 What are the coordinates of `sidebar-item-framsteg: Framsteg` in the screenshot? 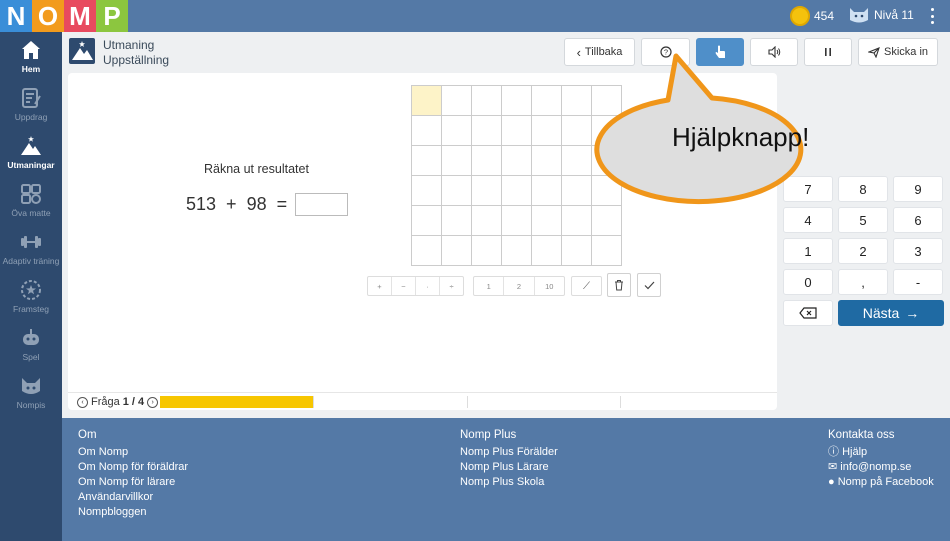 It's located at (31, 296).